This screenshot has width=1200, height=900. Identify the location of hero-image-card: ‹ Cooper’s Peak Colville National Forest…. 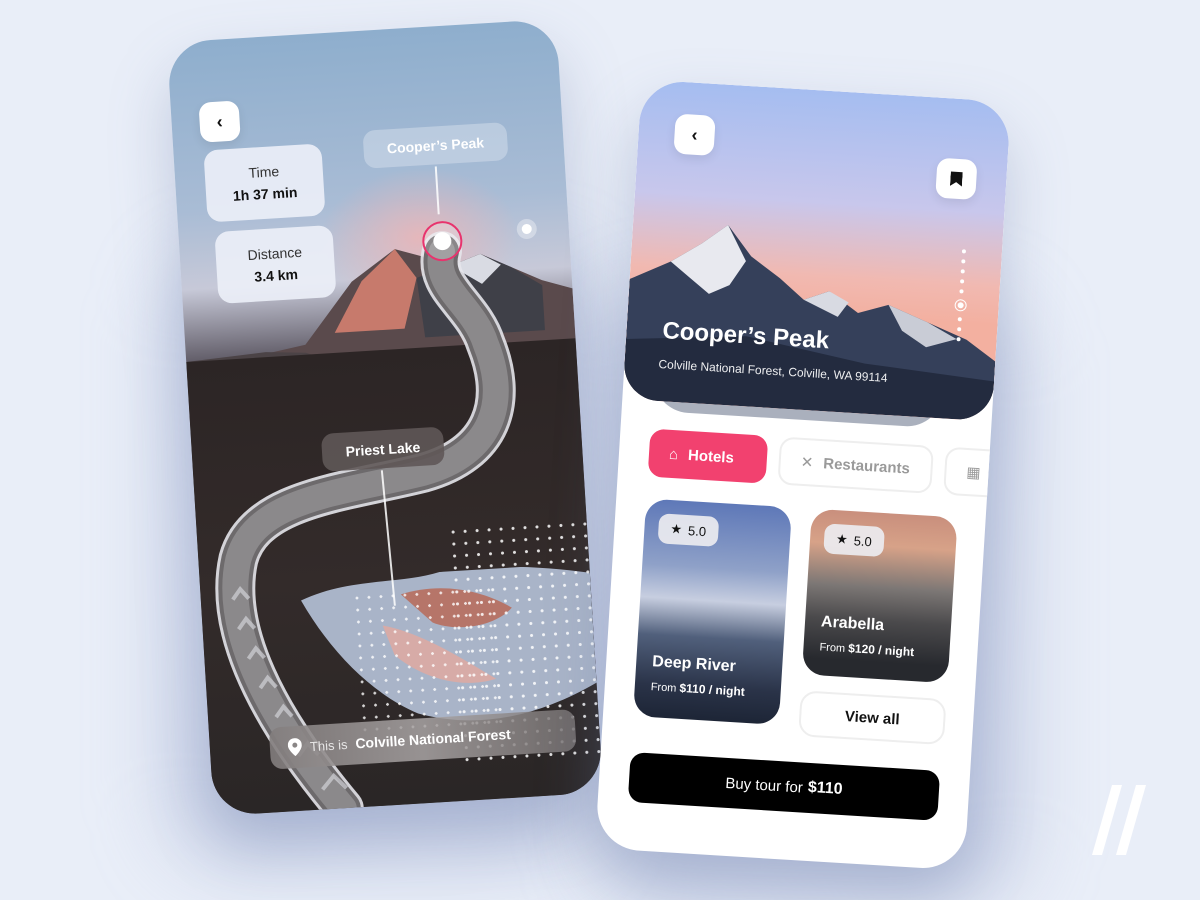
(817, 250).